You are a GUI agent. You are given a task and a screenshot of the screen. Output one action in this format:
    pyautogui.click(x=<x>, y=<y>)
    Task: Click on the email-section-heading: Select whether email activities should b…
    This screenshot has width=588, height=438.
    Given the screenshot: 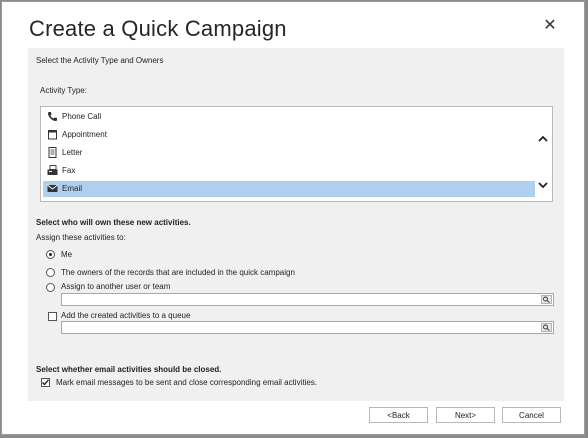 What is the action you would take?
    pyautogui.click(x=129, y=369)
    